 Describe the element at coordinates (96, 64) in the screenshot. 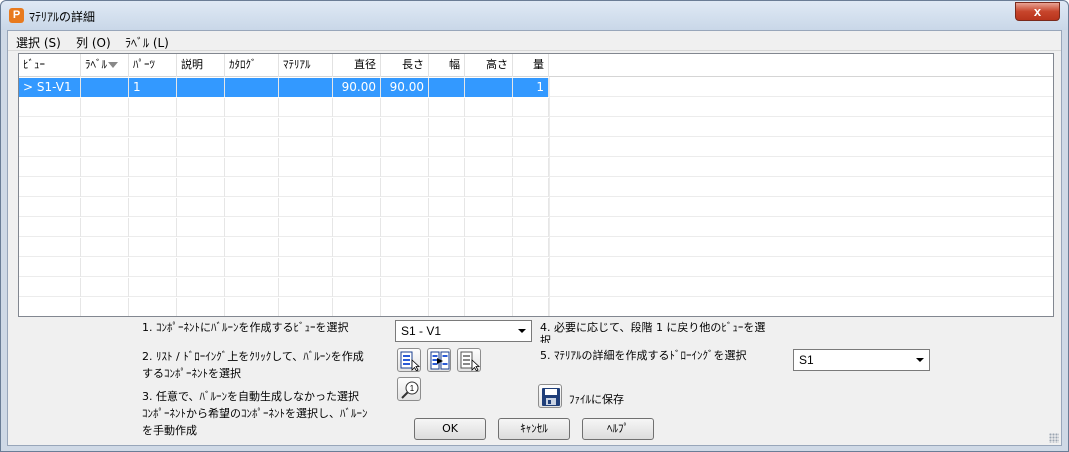

I see `col-header-label-text: ﾗﾍﾞﾙ` at that location.